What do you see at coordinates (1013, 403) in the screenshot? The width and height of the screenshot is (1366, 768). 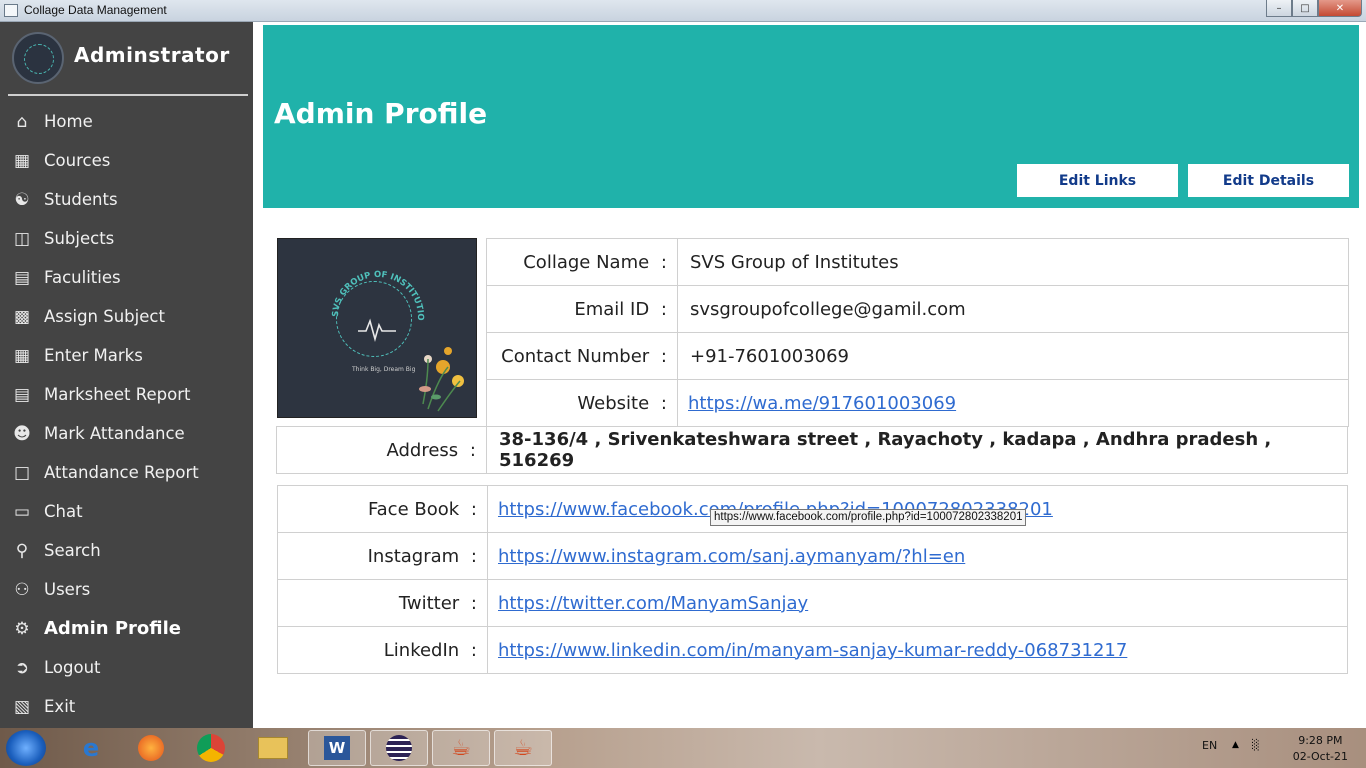 I see `website-cell: https://wa.me/917601003069` at bounding box center [1013, 403].